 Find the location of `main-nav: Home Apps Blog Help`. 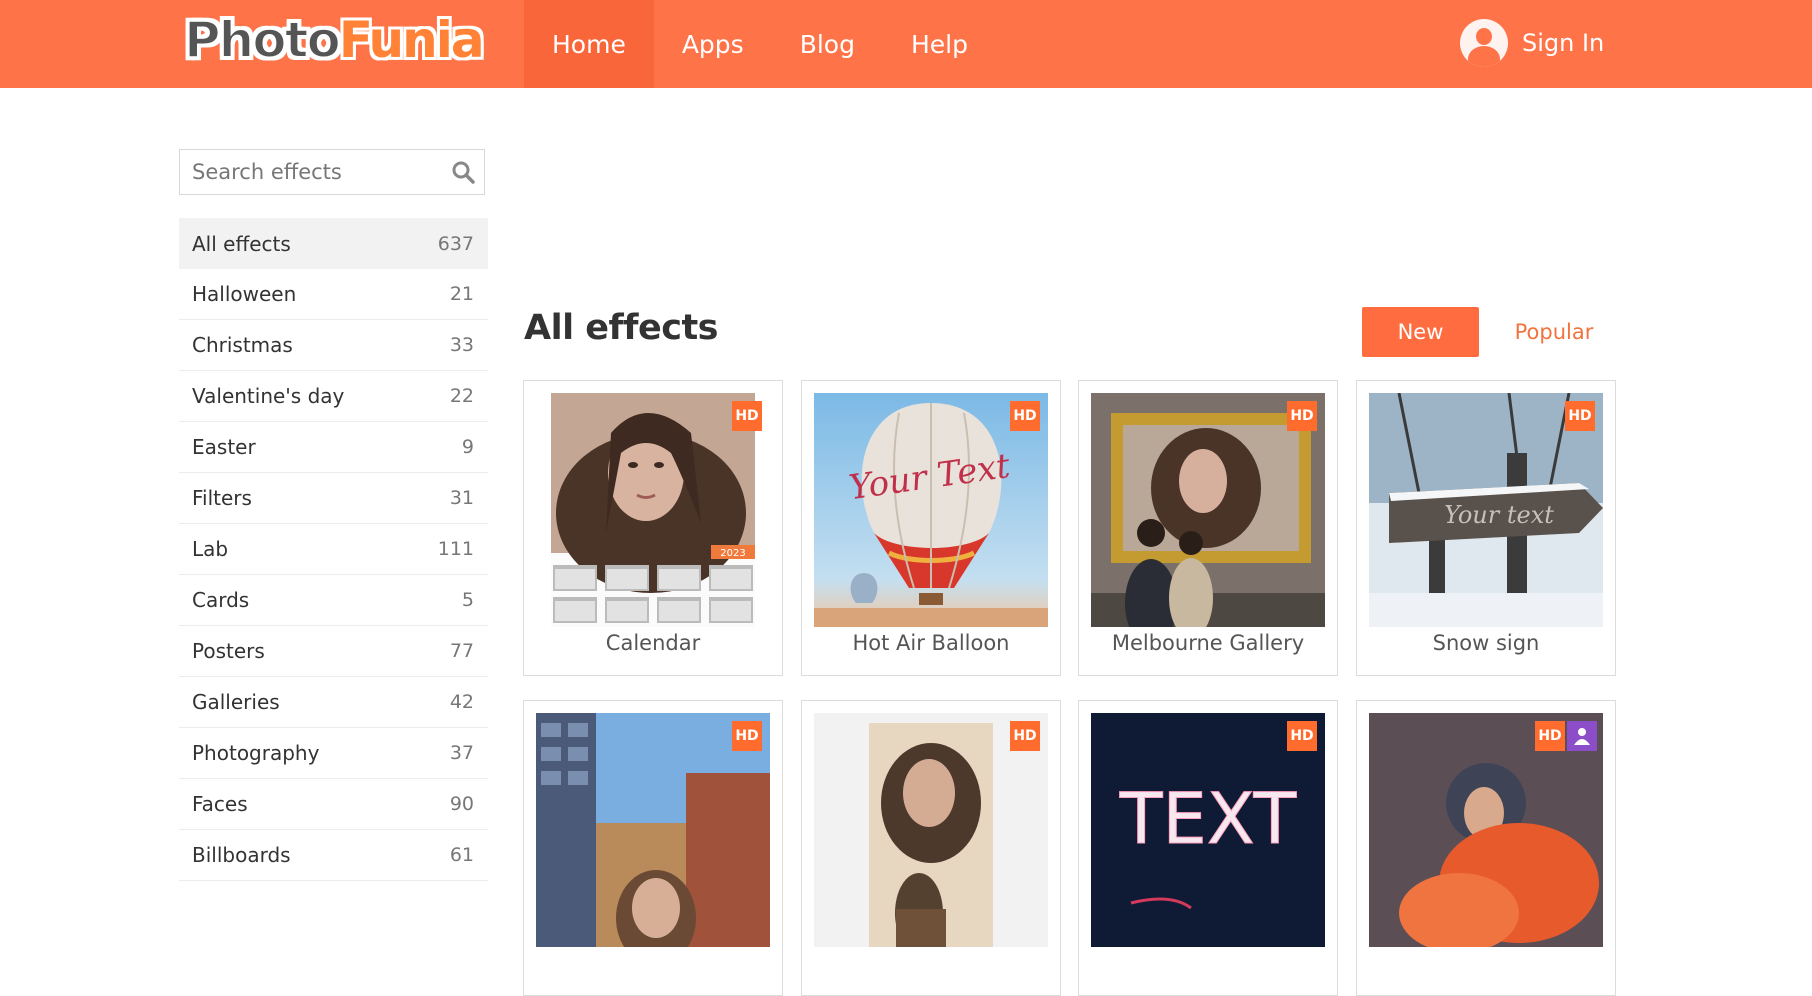

main-nav: Home Apps Blog Help is located at coordinates (760, 44).